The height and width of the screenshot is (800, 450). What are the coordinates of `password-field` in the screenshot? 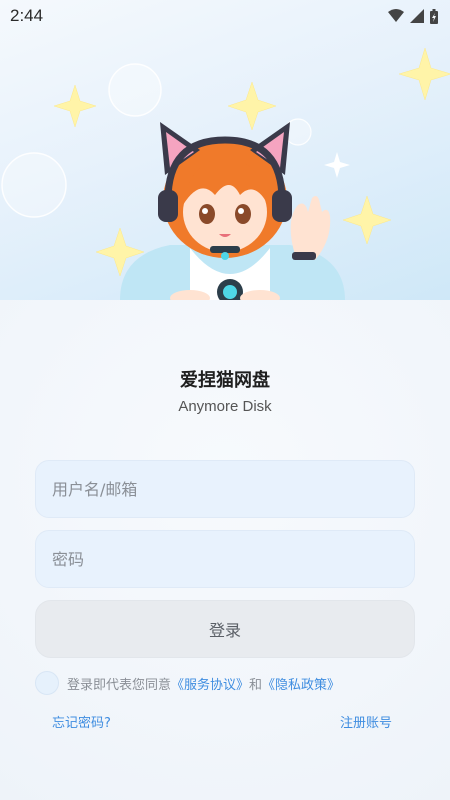 It's located at (225, 559).